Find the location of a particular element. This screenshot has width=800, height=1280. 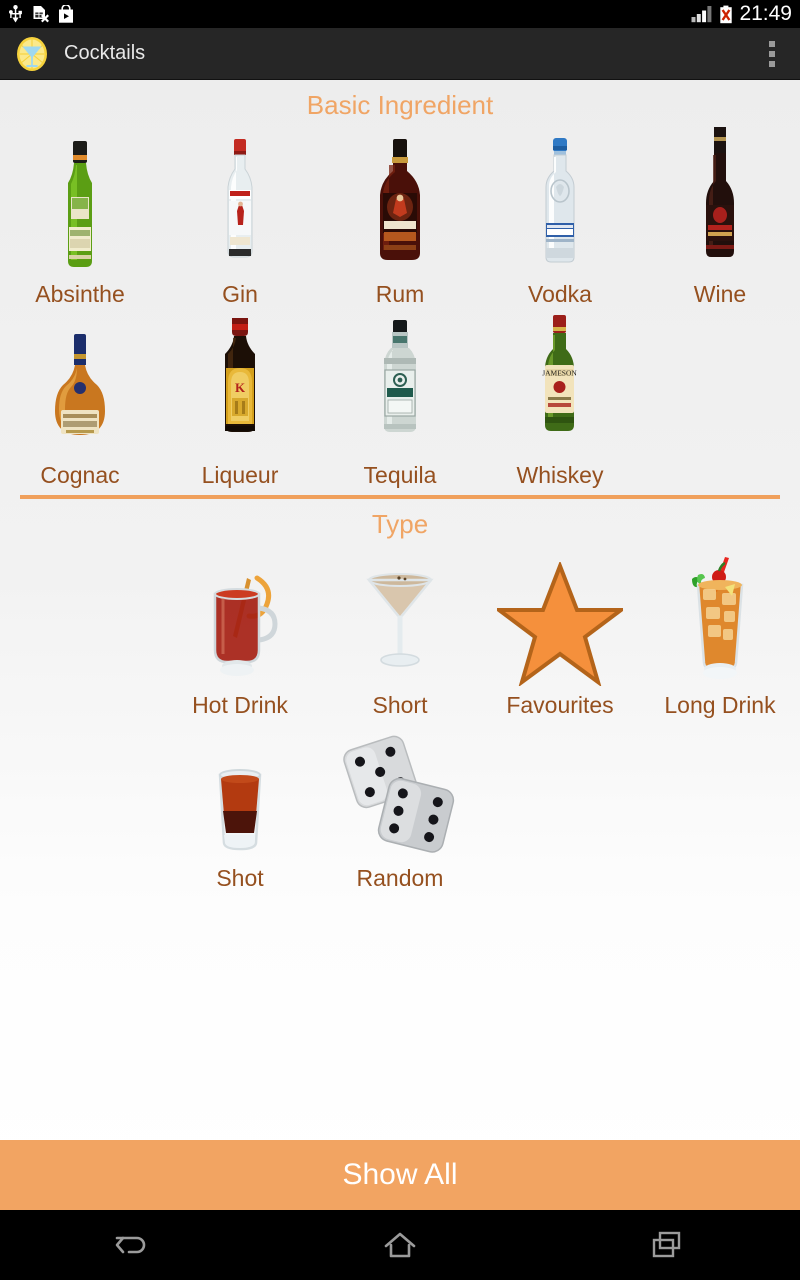

dice-icon is located at coordinates (400, 789).